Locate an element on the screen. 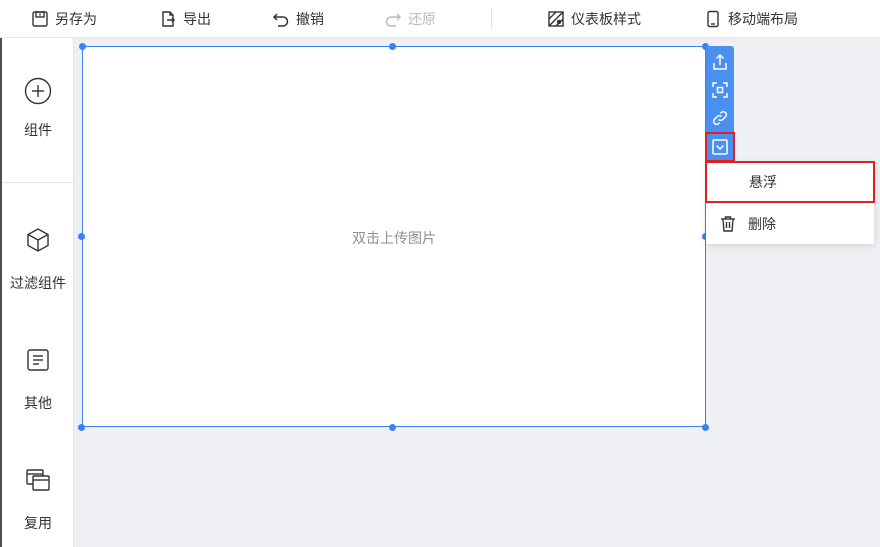  menu-item-label: 悬浮 is located at coordinates (763, 183).